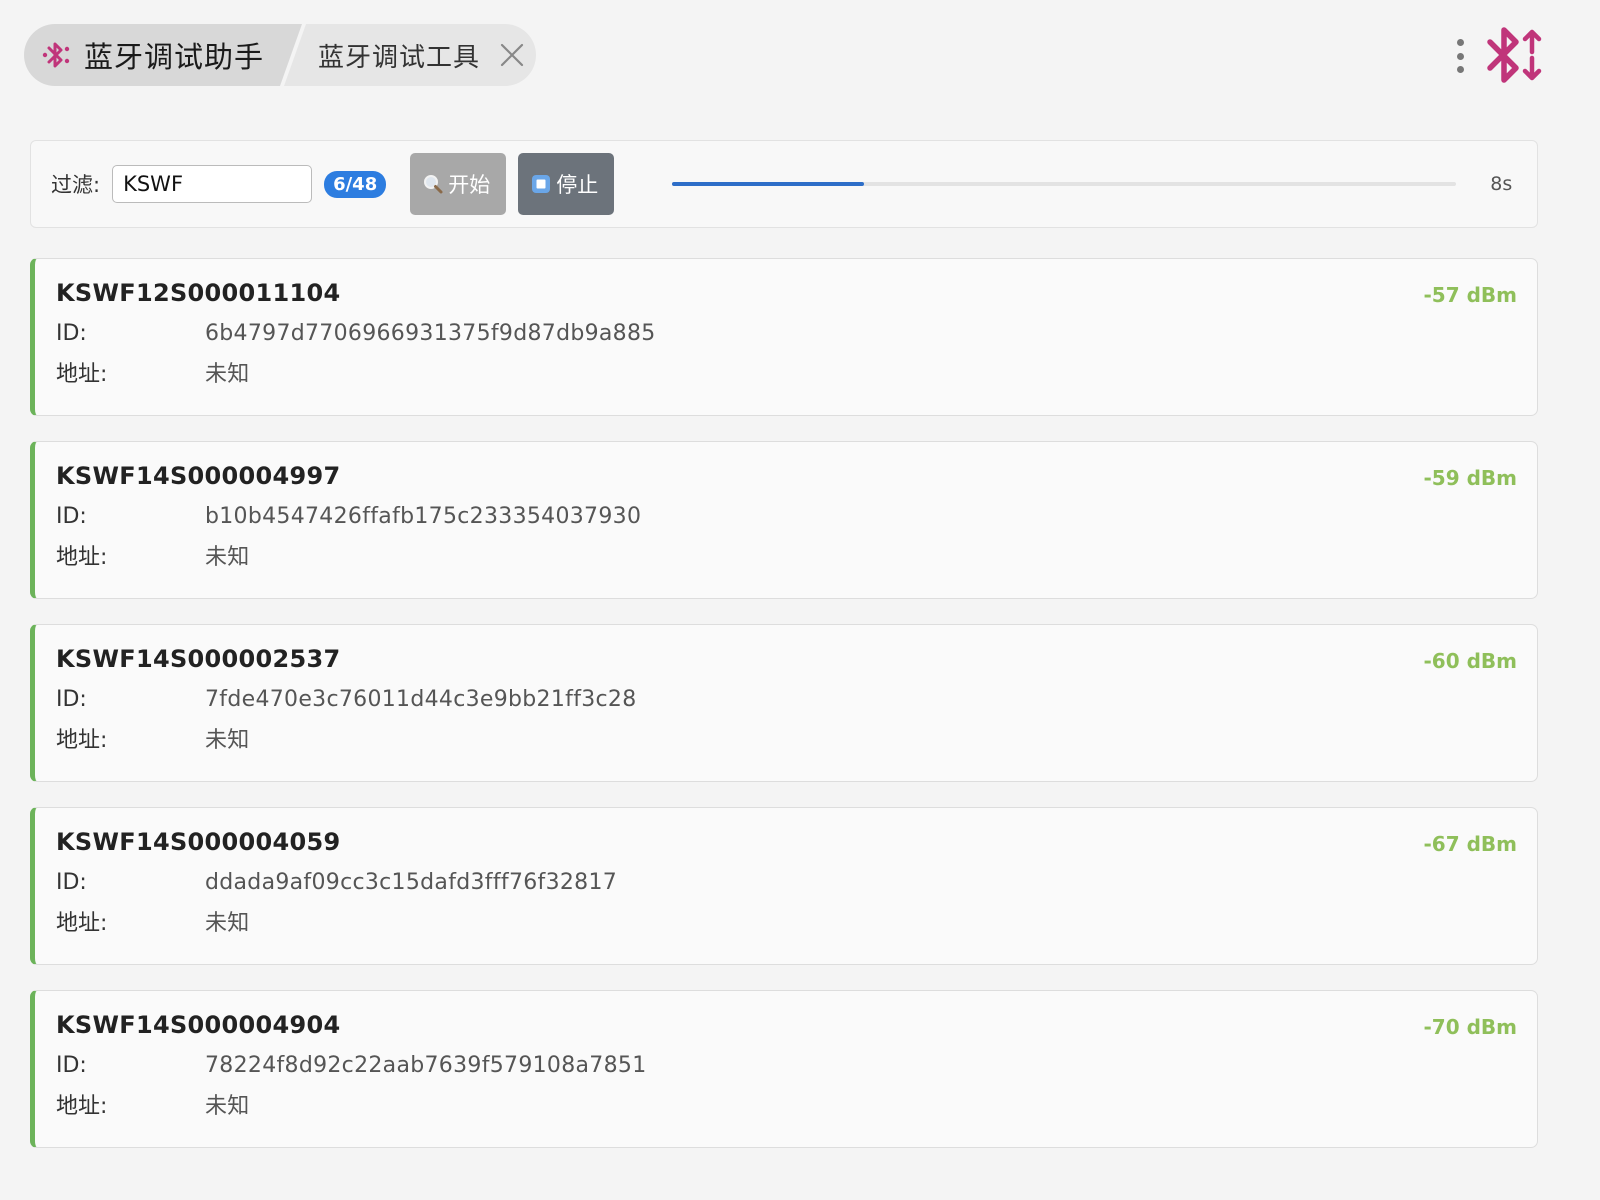 Image resolution: width=1600 pixels, height=1200 pixels. What do you see at coordinates (198, 842) in the screenshot?
I see `device-name: KSWF14S000004059` at bounding box center [198, 842].